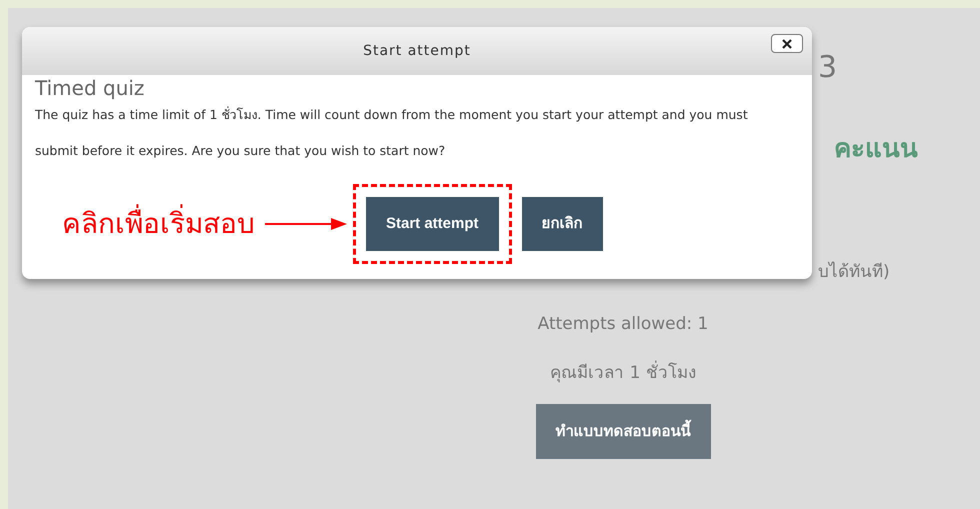  What do you see at coordinates (89, 88) in the screenshot?
I see `dialog-heading: Timed quiz` at bounding box center [89, 88].